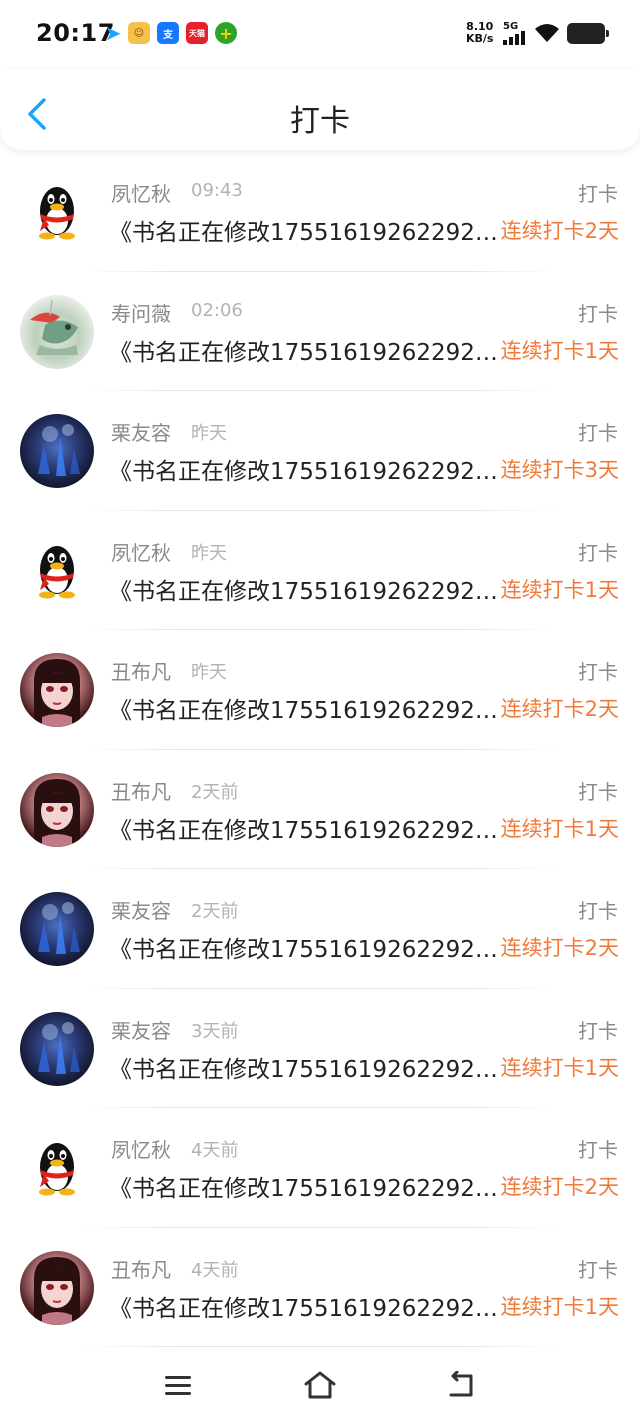  I want to click on arrow-app-icon: ➤, so click(113, 33).